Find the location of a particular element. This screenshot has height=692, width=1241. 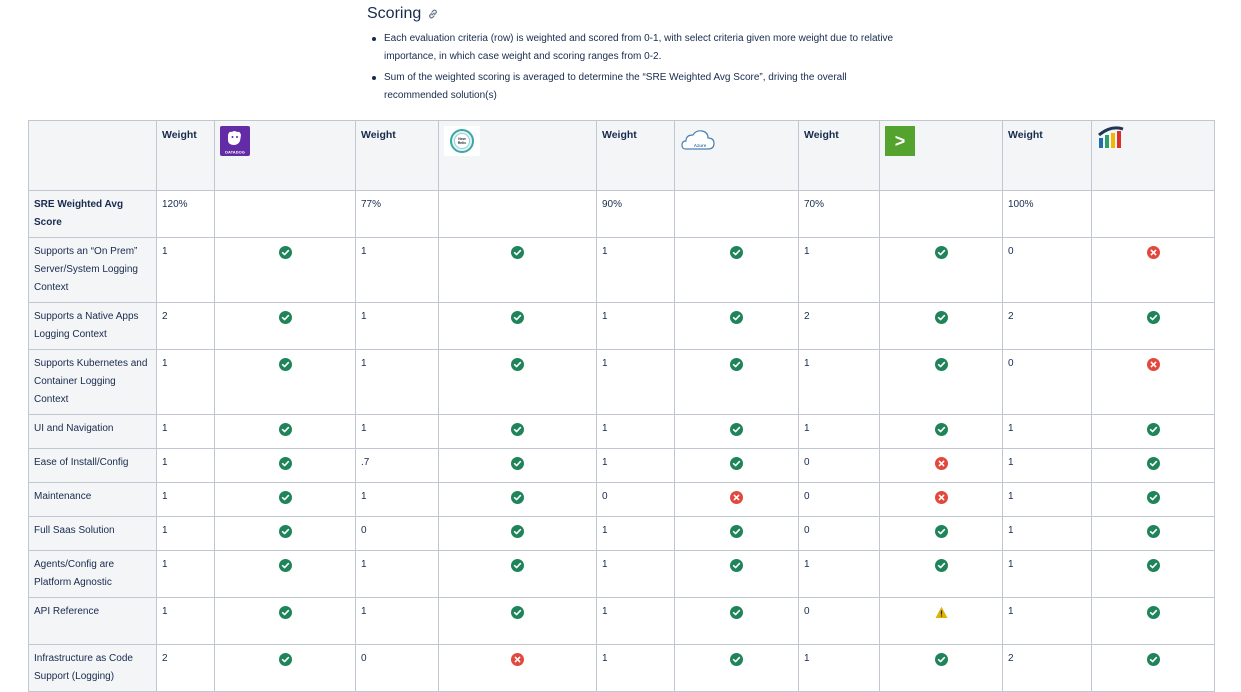

criteria-row: Maintenance 1 1 0 0 1 is located at coordinates (621, 499).